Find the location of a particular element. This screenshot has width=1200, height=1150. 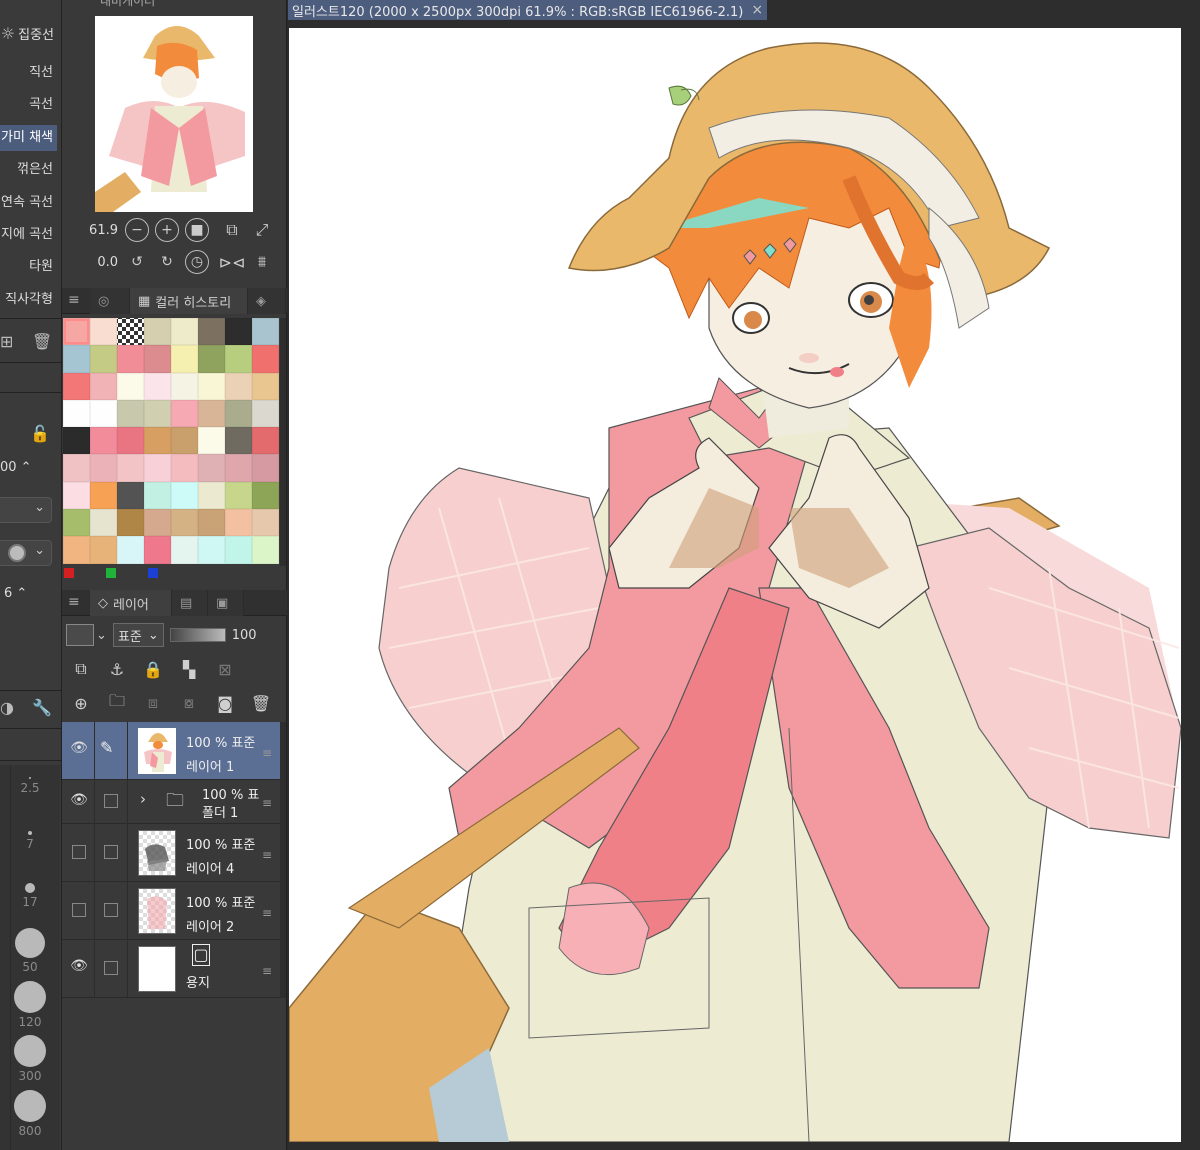

layer-opacity-slider is located at coordinates (197, 635).